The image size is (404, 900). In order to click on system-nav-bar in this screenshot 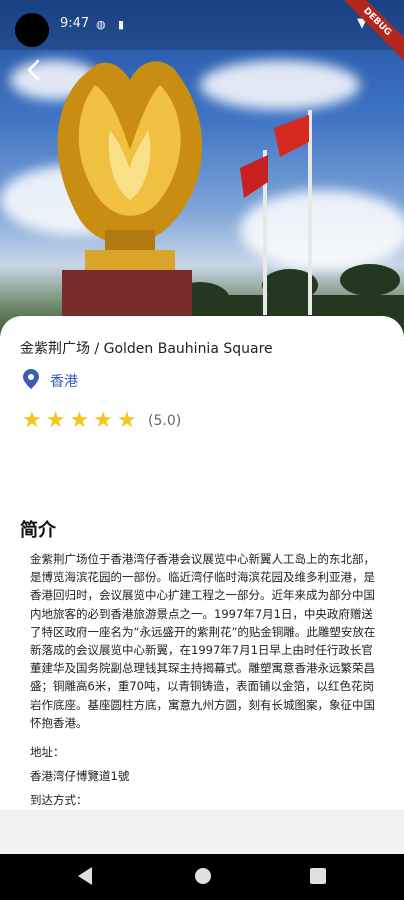, I will do `click(202, 877)`.